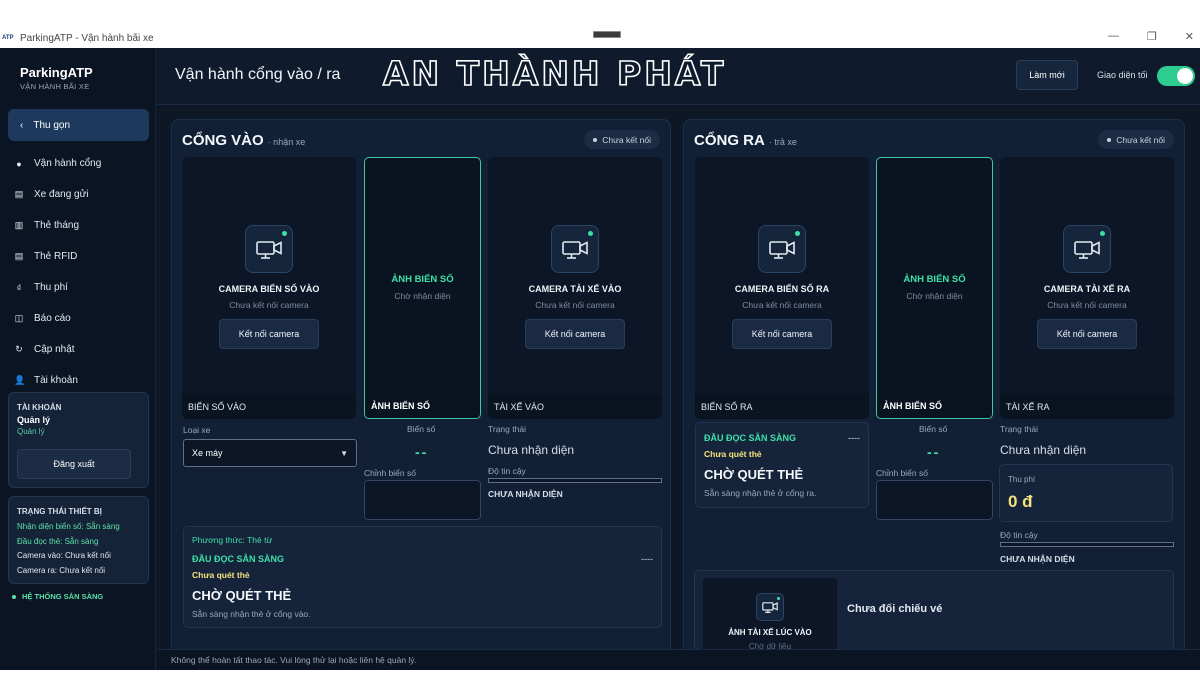  I want to click on account-card: TÀI KHOẢN Quản lý Quản lý Đăng xuất, so click(78, 440).